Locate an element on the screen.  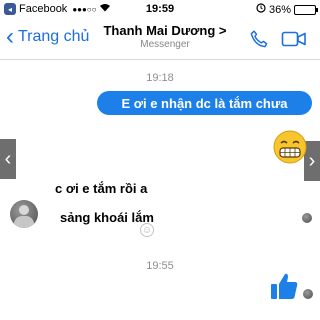
contact-name: Thanh Mai Dương > is located at coordinates (165, 30).